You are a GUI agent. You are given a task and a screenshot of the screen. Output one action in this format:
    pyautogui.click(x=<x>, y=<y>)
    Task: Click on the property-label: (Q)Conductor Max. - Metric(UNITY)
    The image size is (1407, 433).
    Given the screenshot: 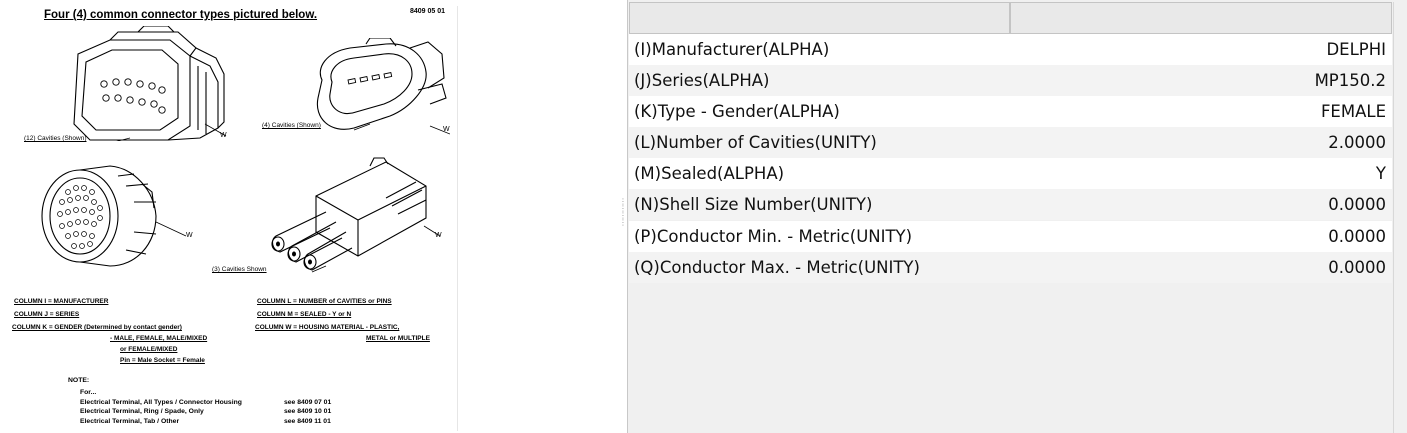 What is the action you would take?
    pyautogui.click(x=777, y=267)
    